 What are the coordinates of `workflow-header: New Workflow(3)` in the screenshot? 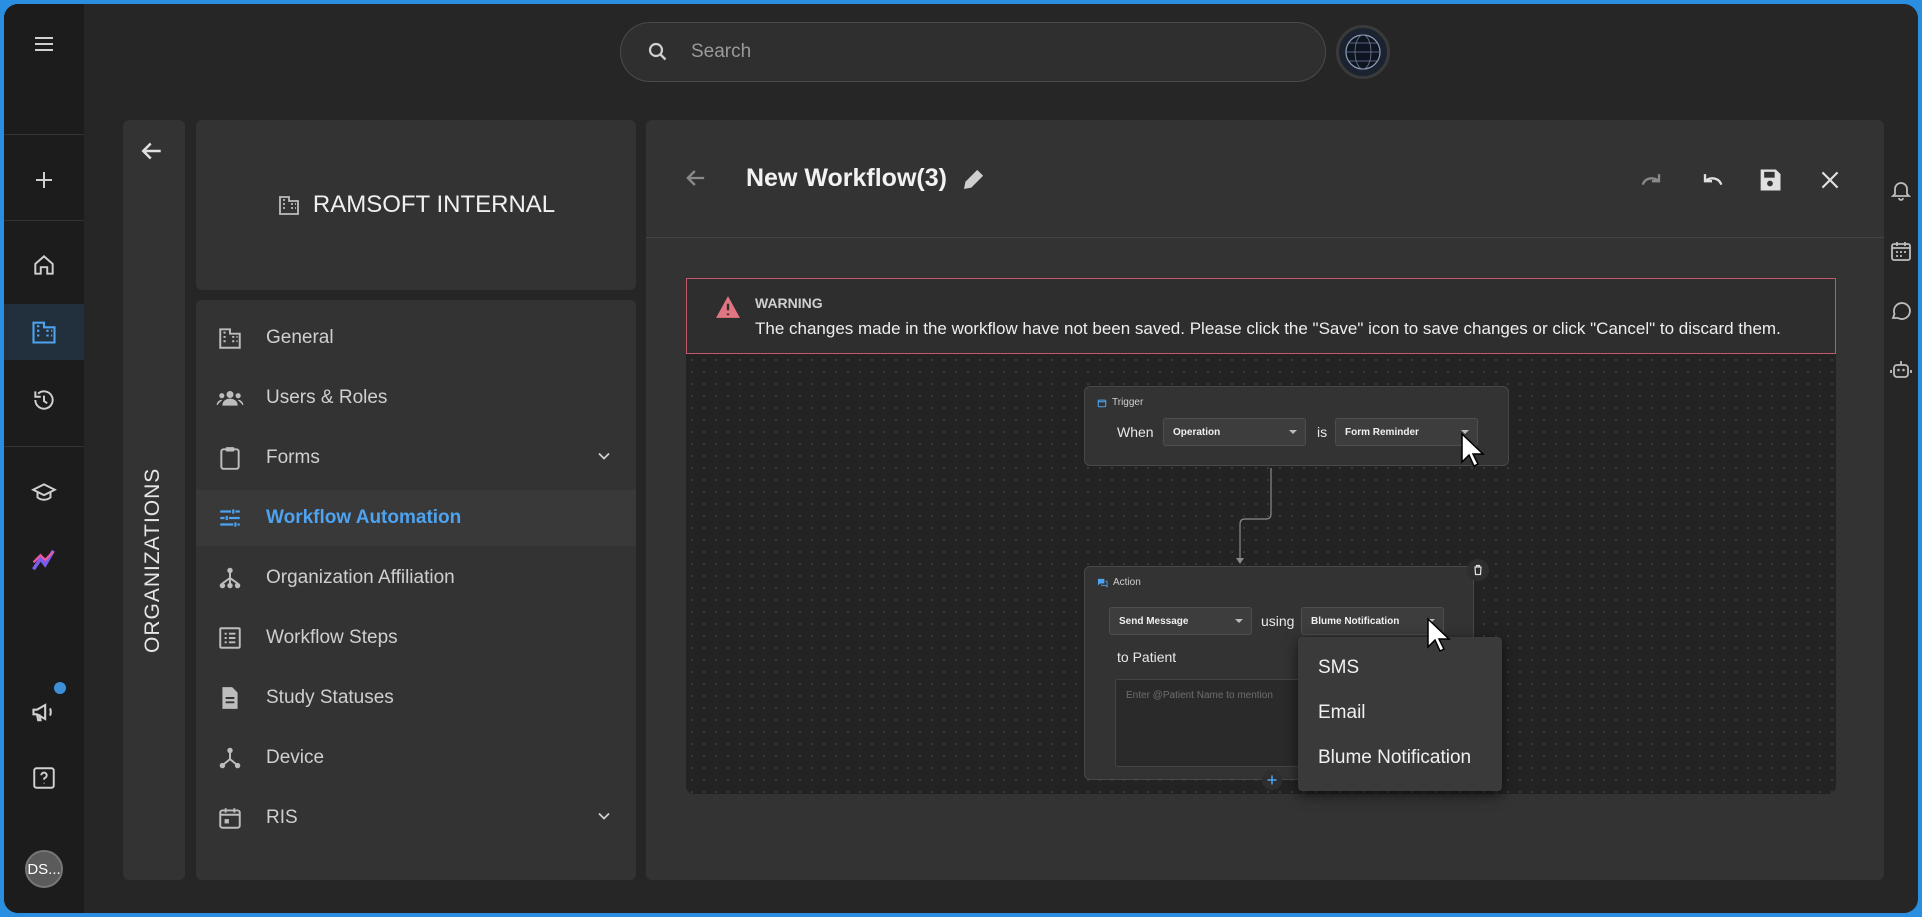 It's located at (1265, 179).